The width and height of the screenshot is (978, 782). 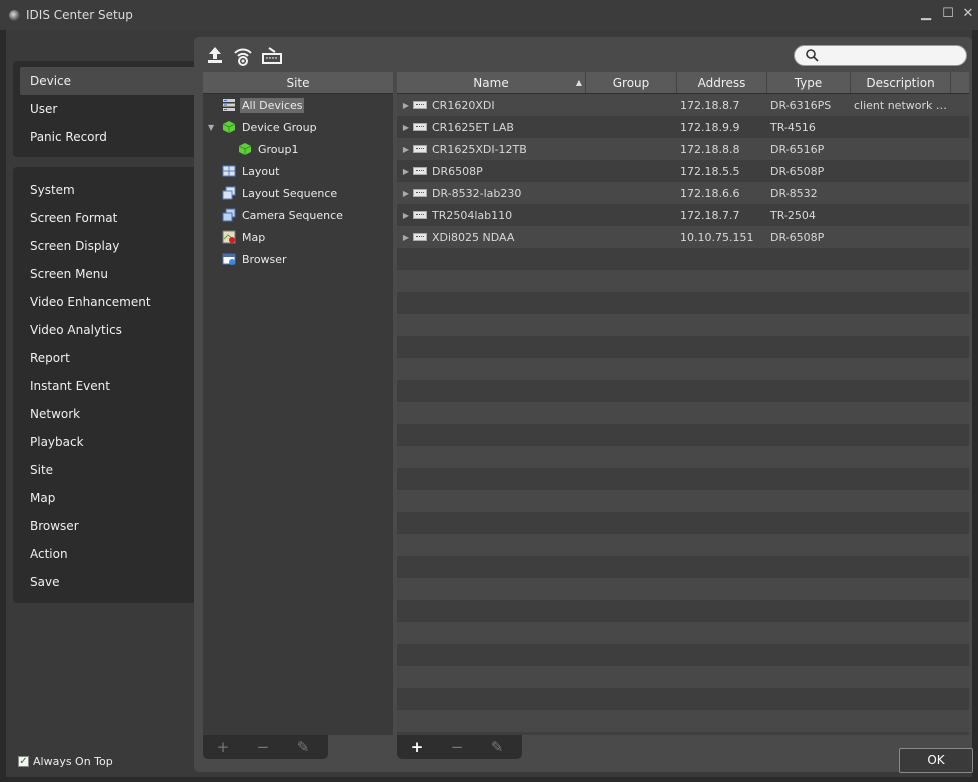 I want to click on menu-item-instant-event: Instant Event, so click(x=105, y=386).